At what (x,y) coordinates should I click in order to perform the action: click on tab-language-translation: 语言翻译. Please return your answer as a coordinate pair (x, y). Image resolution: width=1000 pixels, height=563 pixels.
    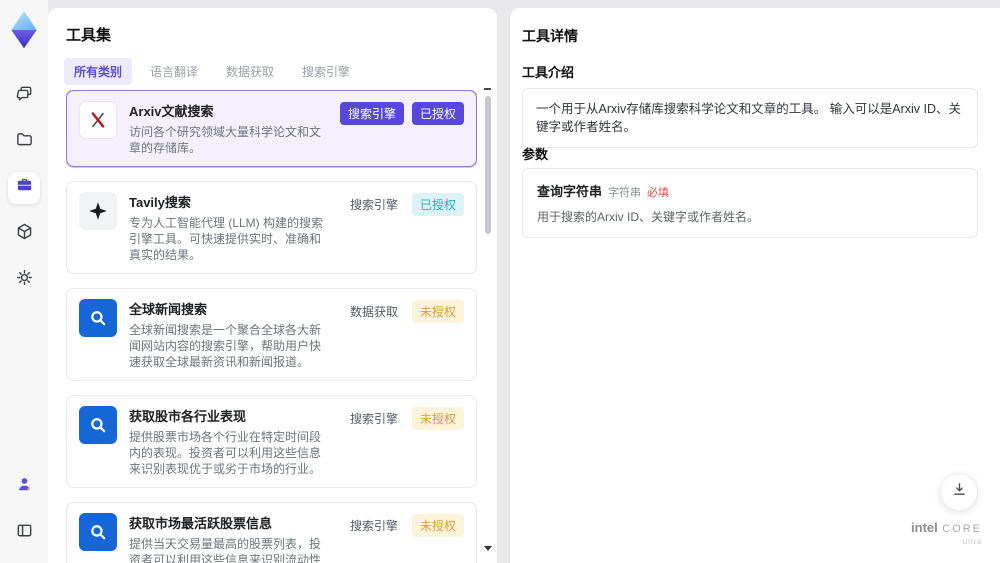
    Looking at the image, I should click on (174, 71).